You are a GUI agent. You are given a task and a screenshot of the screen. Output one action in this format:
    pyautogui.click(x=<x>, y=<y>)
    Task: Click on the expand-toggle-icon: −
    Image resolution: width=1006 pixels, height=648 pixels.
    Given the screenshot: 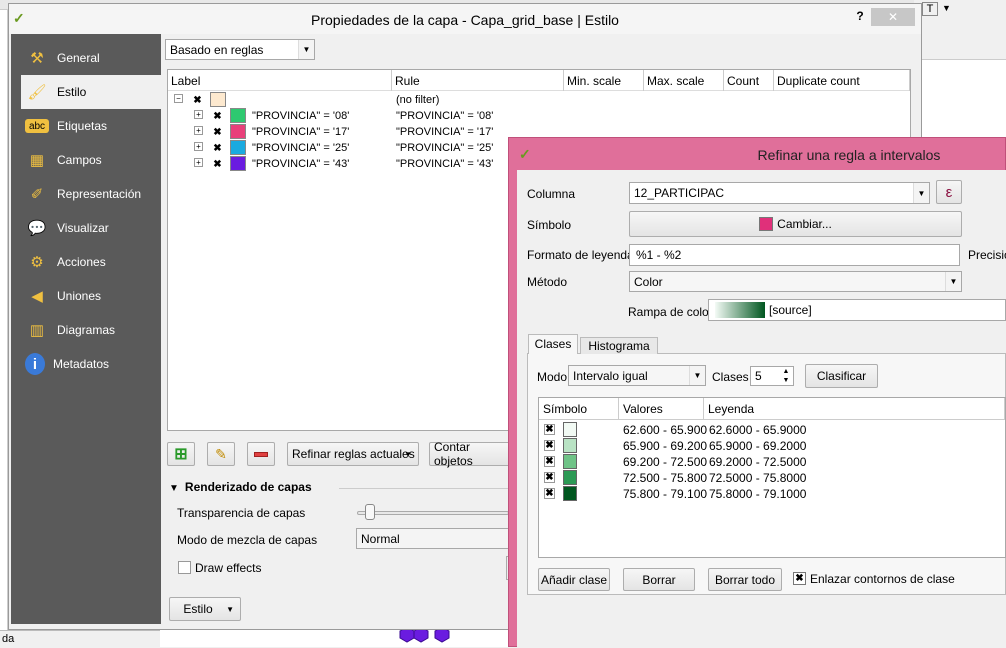 What is the action you would take?
    pyautogui.click(x=178, y=98)
    